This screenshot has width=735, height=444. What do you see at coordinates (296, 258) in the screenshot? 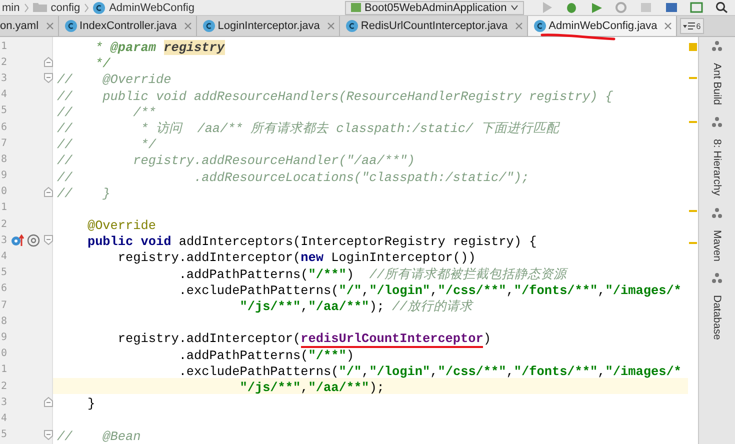
I see `code-line: registry.addInterceptor(new LoginInterceptor())` at bounding box center [296, 258].